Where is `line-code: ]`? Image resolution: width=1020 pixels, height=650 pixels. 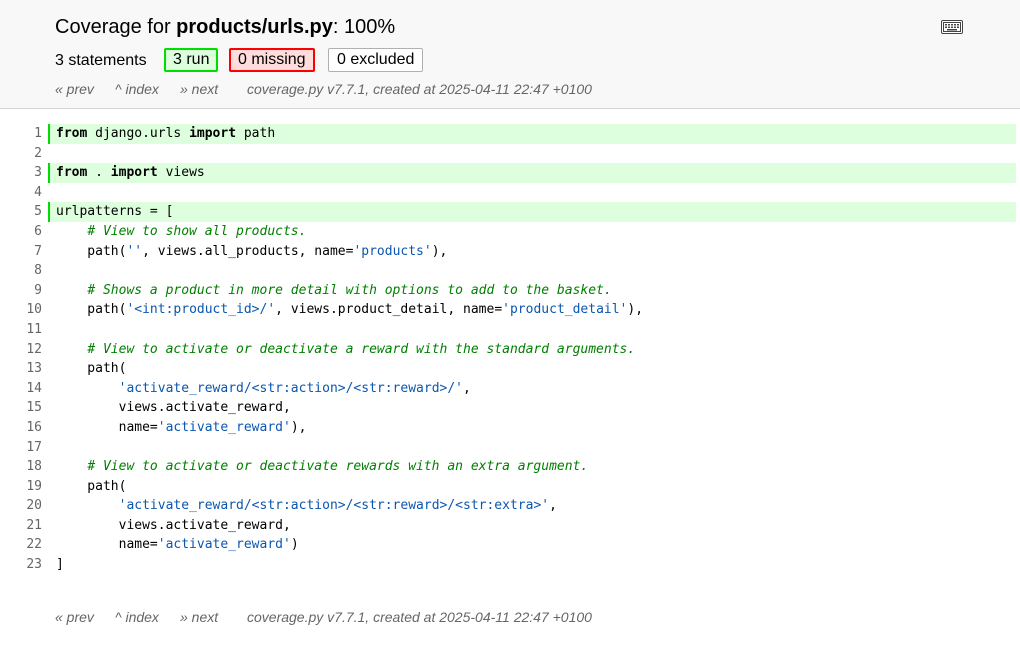 line-code: ] is located at coordinates (532, 565).